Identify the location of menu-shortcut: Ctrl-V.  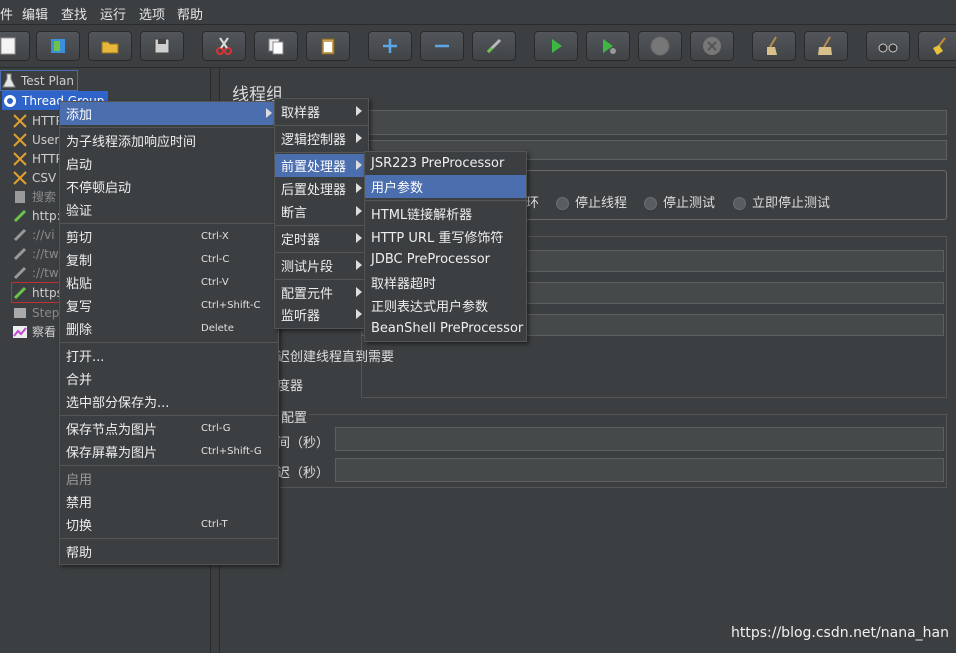
(215, 282).